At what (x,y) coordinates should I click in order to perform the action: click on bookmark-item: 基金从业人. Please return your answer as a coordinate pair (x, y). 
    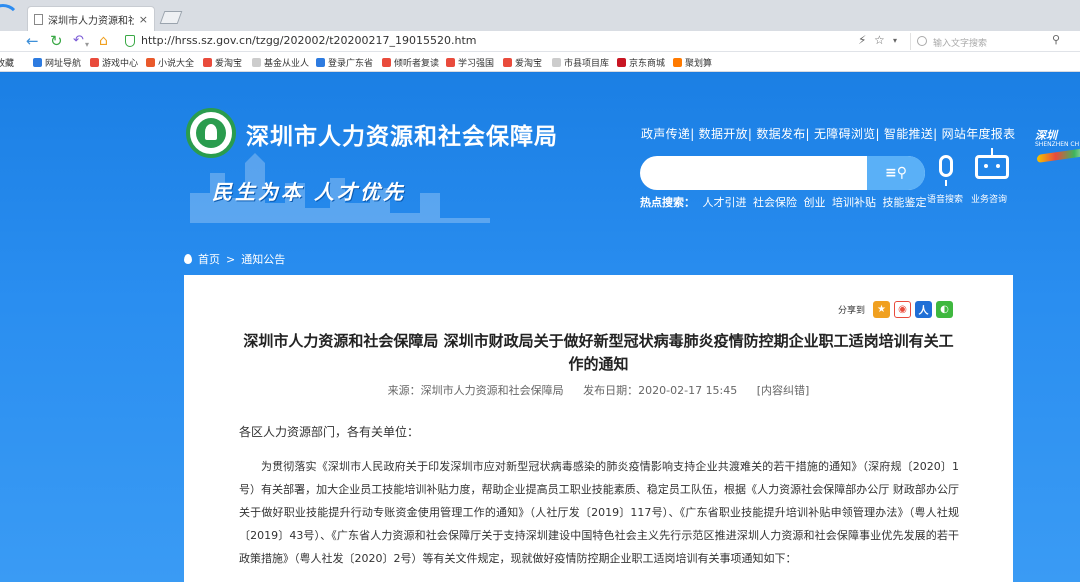
    Looking at the image, I should click on (280, 62).